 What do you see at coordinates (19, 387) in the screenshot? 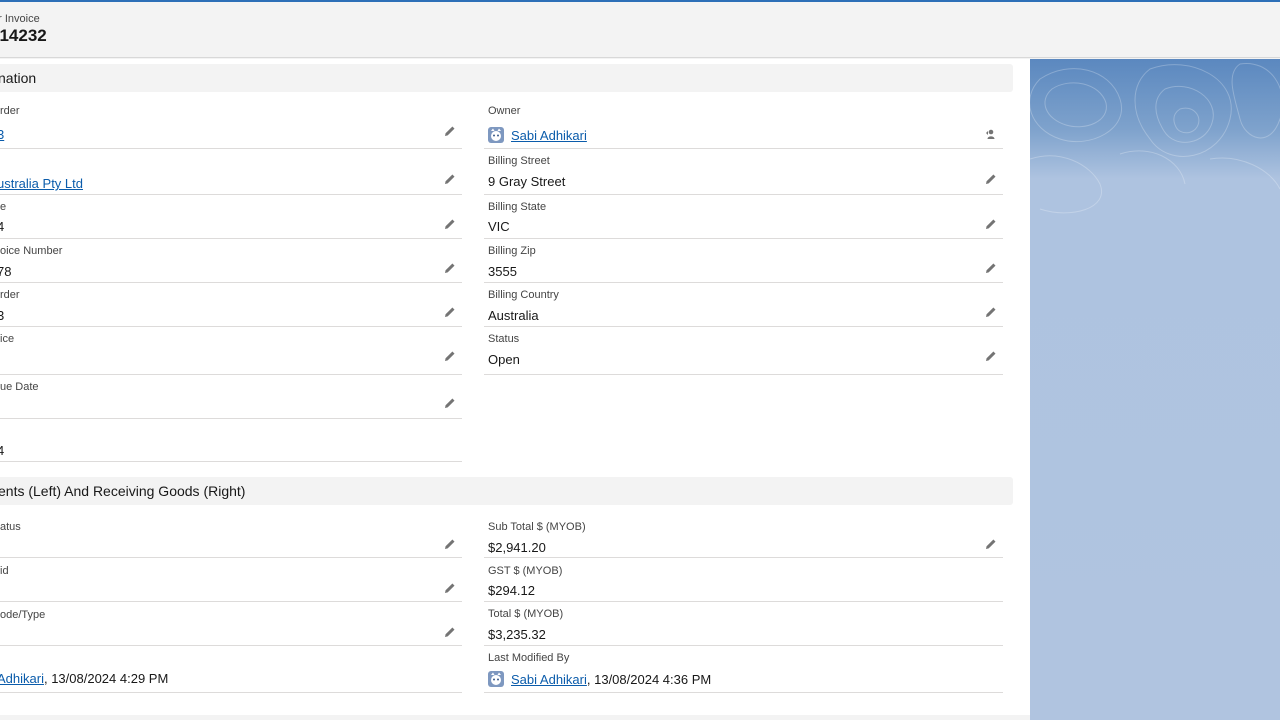
I see `field-label: ue Date` at bounding box center [19, 387].